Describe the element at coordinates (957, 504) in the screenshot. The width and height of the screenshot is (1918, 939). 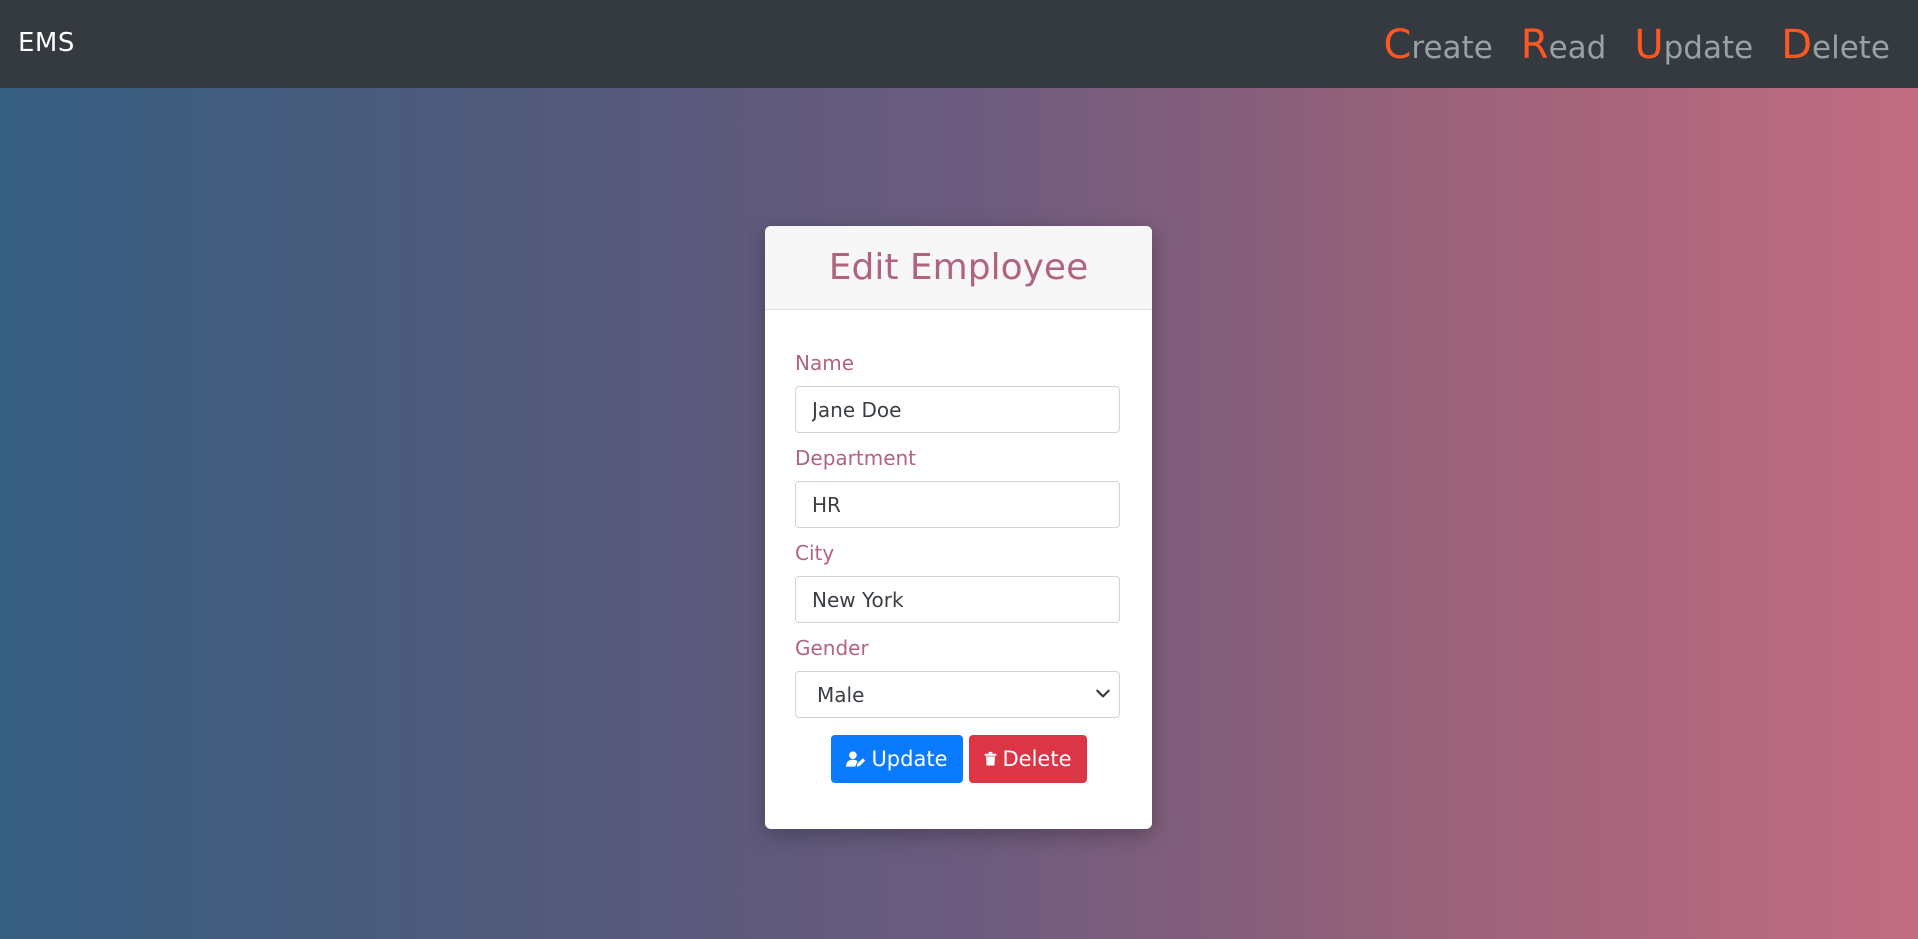
I see `department-input` at that location.